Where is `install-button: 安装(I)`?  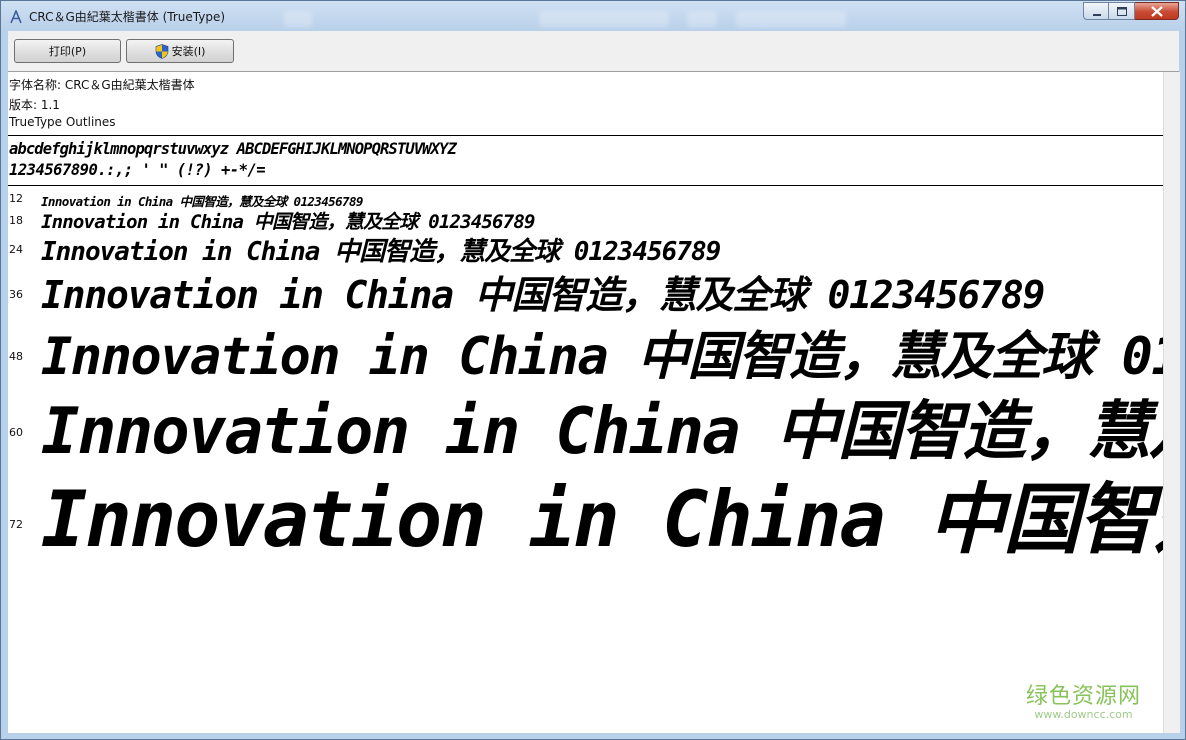 install-button: 安装(I) is located at coordinates (180, 51).